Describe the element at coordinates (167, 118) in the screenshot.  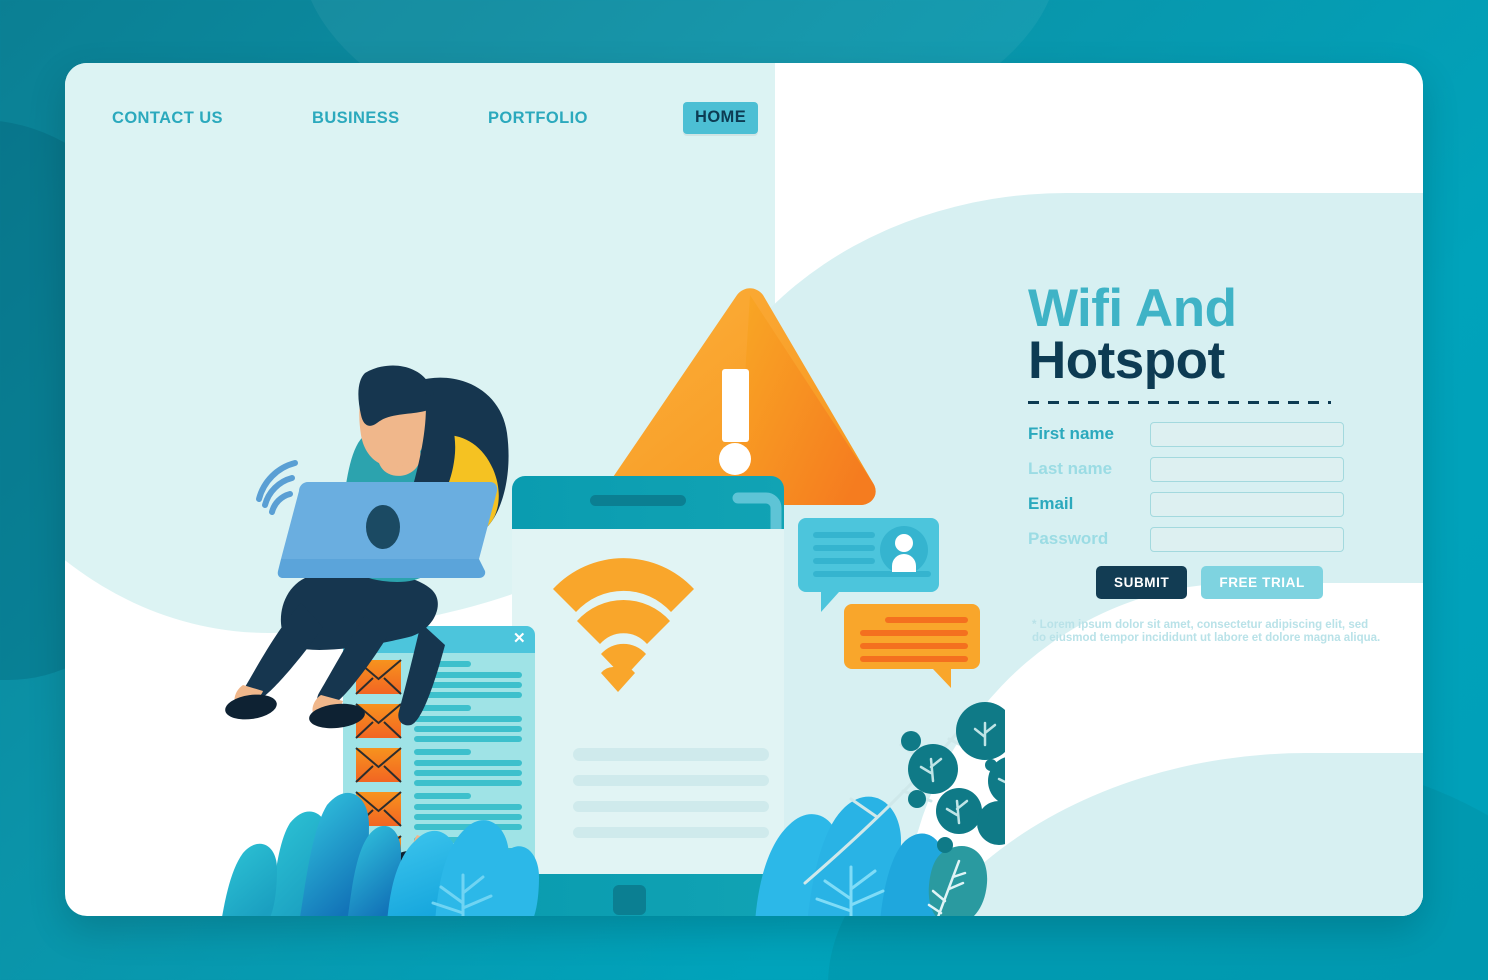
I see `nav-item-contact-us: CONTACT US` at that location.